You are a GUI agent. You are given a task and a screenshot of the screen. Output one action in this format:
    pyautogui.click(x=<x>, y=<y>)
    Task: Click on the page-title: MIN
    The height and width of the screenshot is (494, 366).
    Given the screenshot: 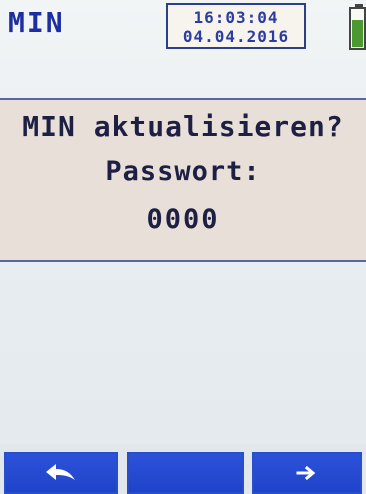 What is the action you would take?
    pyautogui.click(x=36, y=22)
    